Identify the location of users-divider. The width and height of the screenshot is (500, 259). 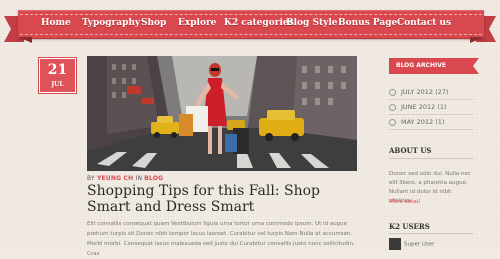
(431, 233).